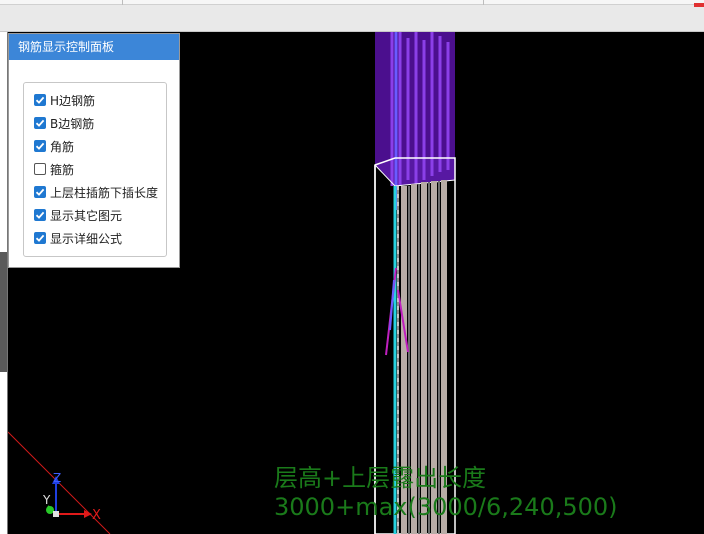  I want to click on option-show-detailed-formula: 显示详细公式, so click(78, 238).